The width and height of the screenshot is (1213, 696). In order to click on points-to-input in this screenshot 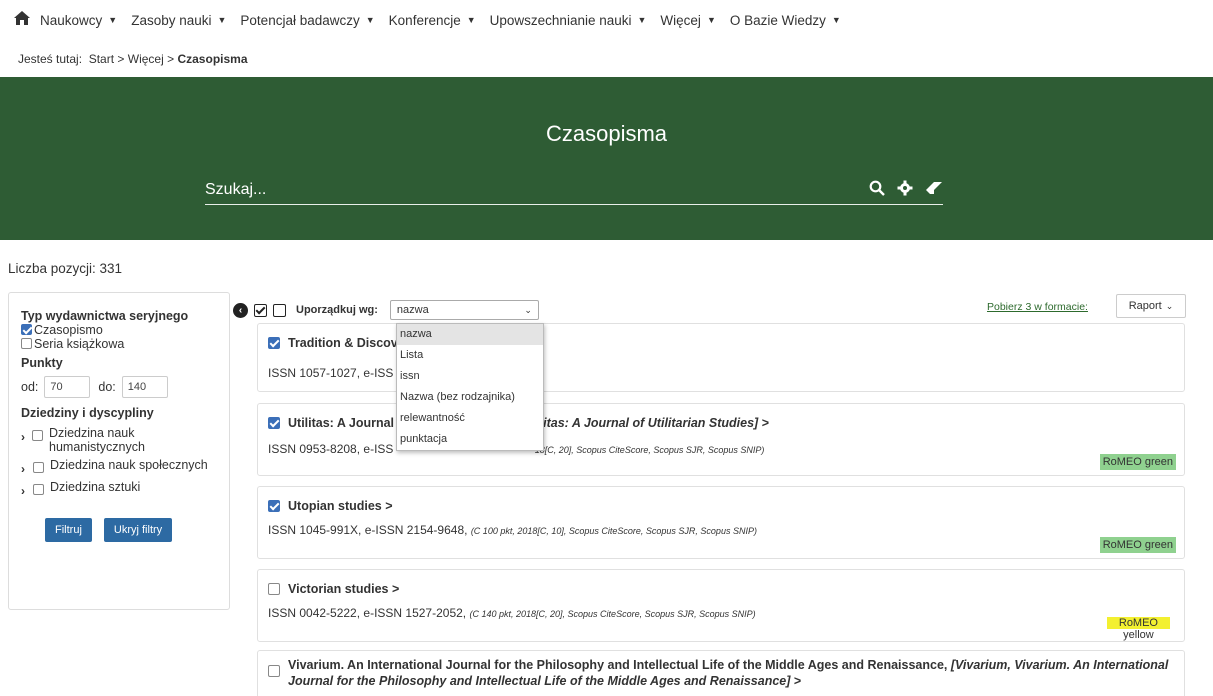, I will do `click(144, 387)`.